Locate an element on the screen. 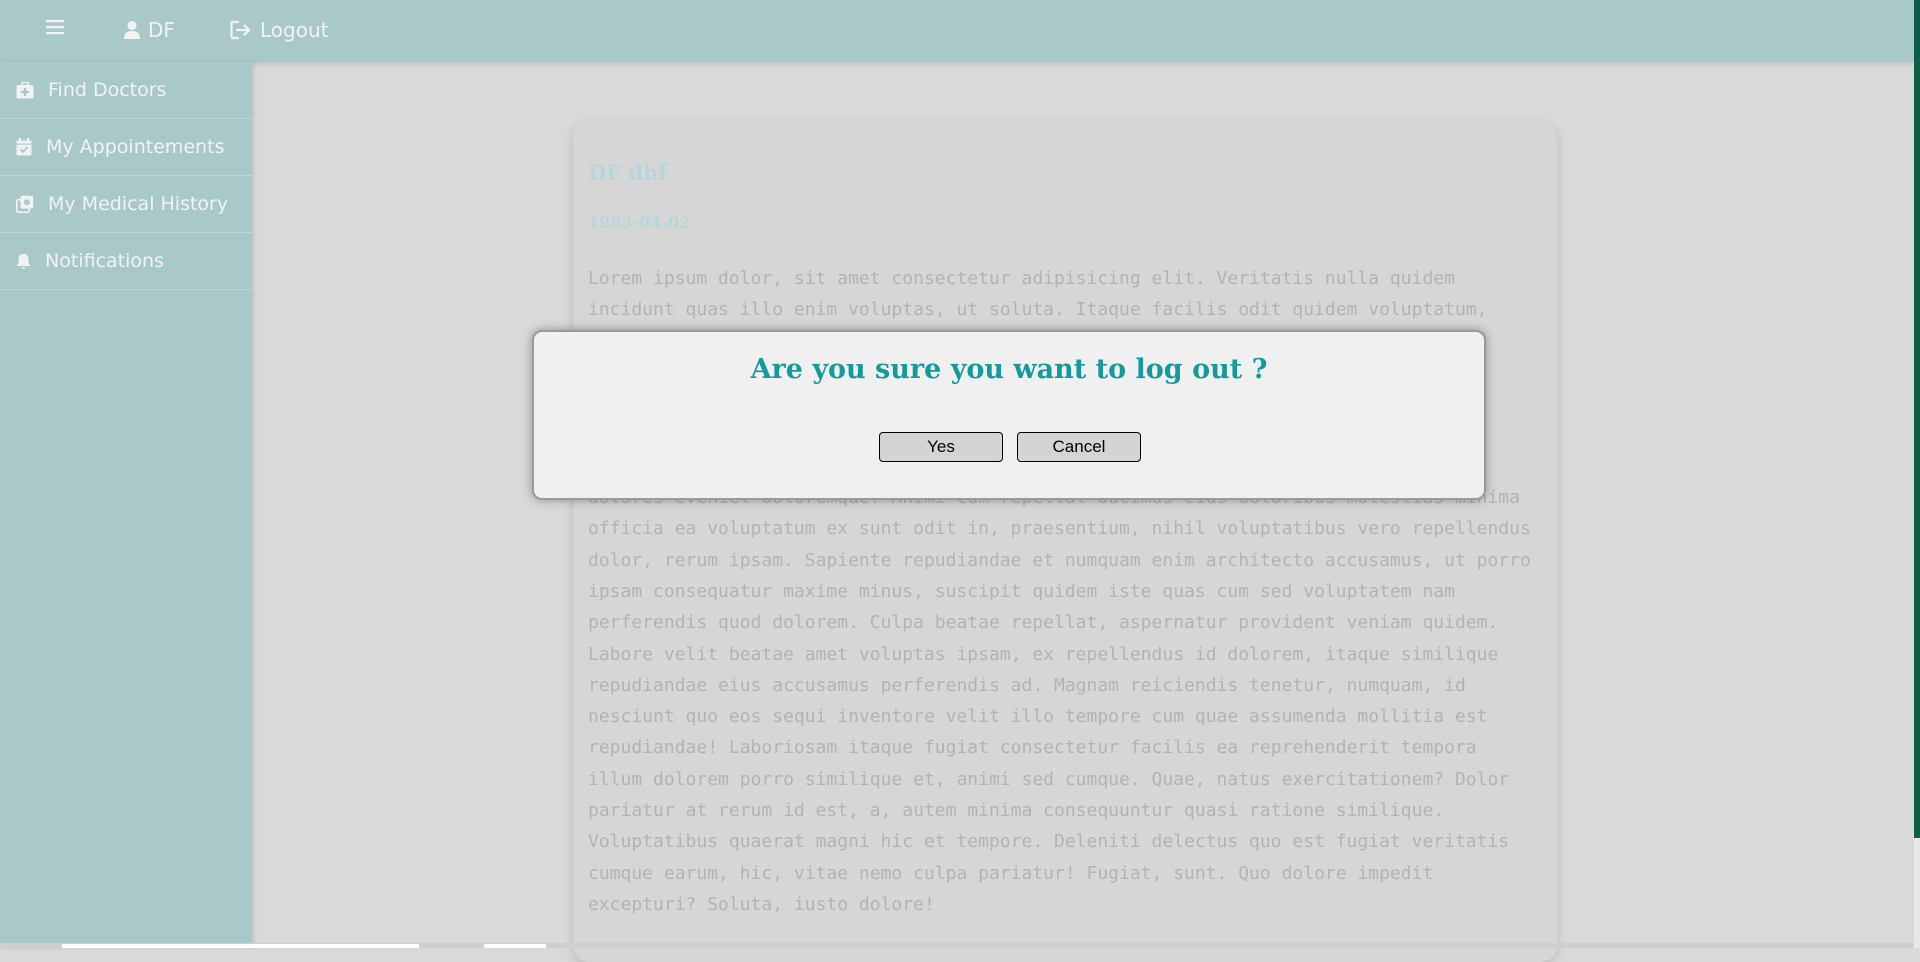 This screenshot has height=962, width=1920. cancel-button: Cancel is located at coordinates (1079, 447).